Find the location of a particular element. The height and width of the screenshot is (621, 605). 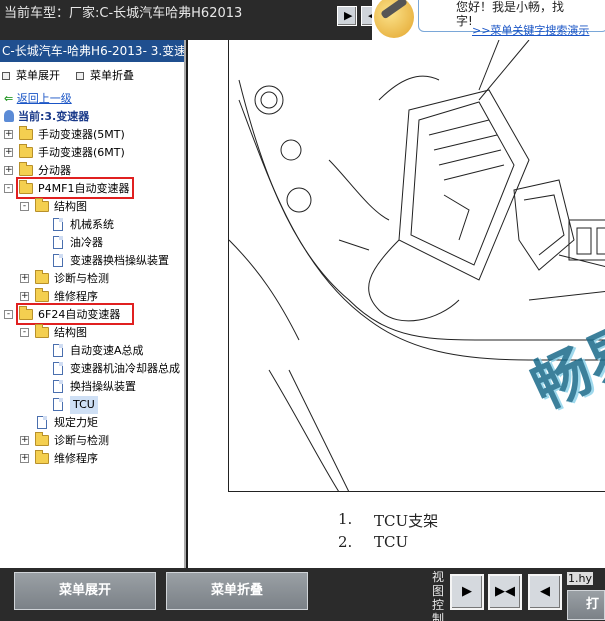

tree-folder-item: + 手动变速器(6MT) is located at coordinates (92, 153).